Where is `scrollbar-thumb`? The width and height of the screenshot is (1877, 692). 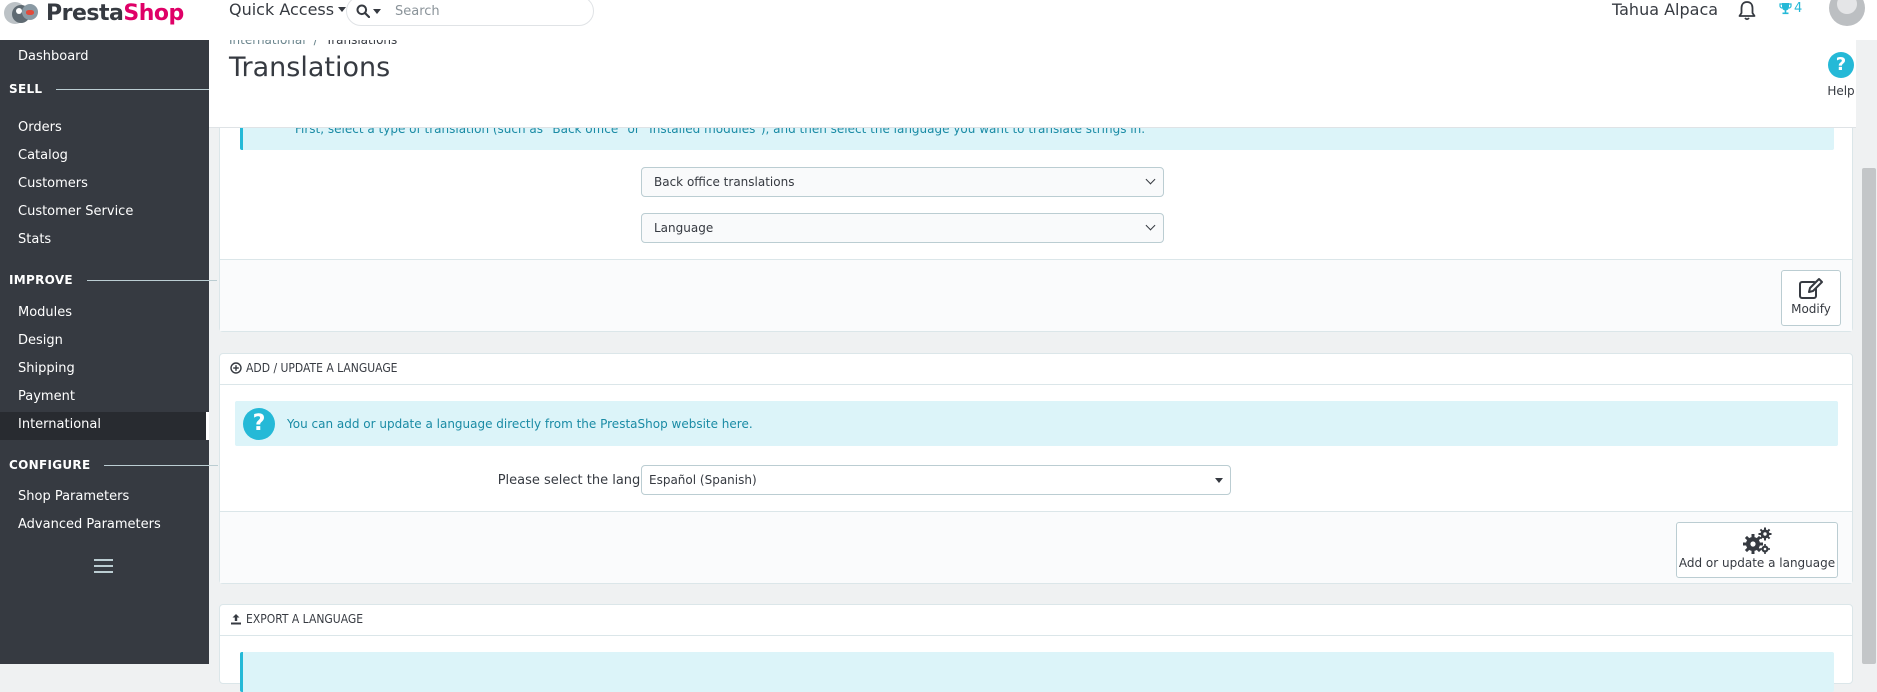
scrollbar-thumb is located at coordinates (1869, 416).